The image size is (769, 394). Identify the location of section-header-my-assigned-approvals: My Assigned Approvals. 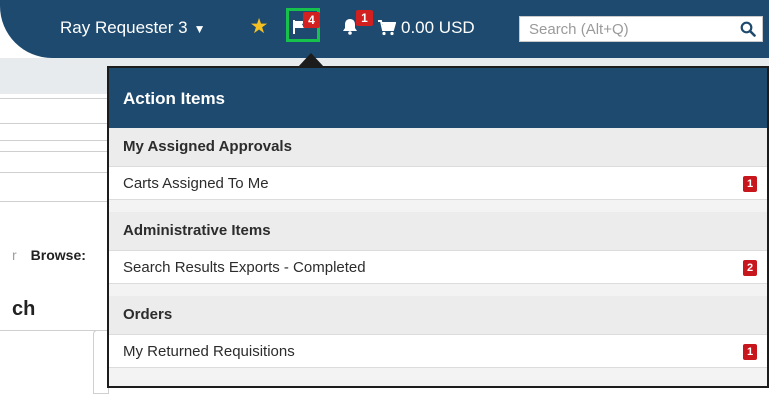
(438, 147).